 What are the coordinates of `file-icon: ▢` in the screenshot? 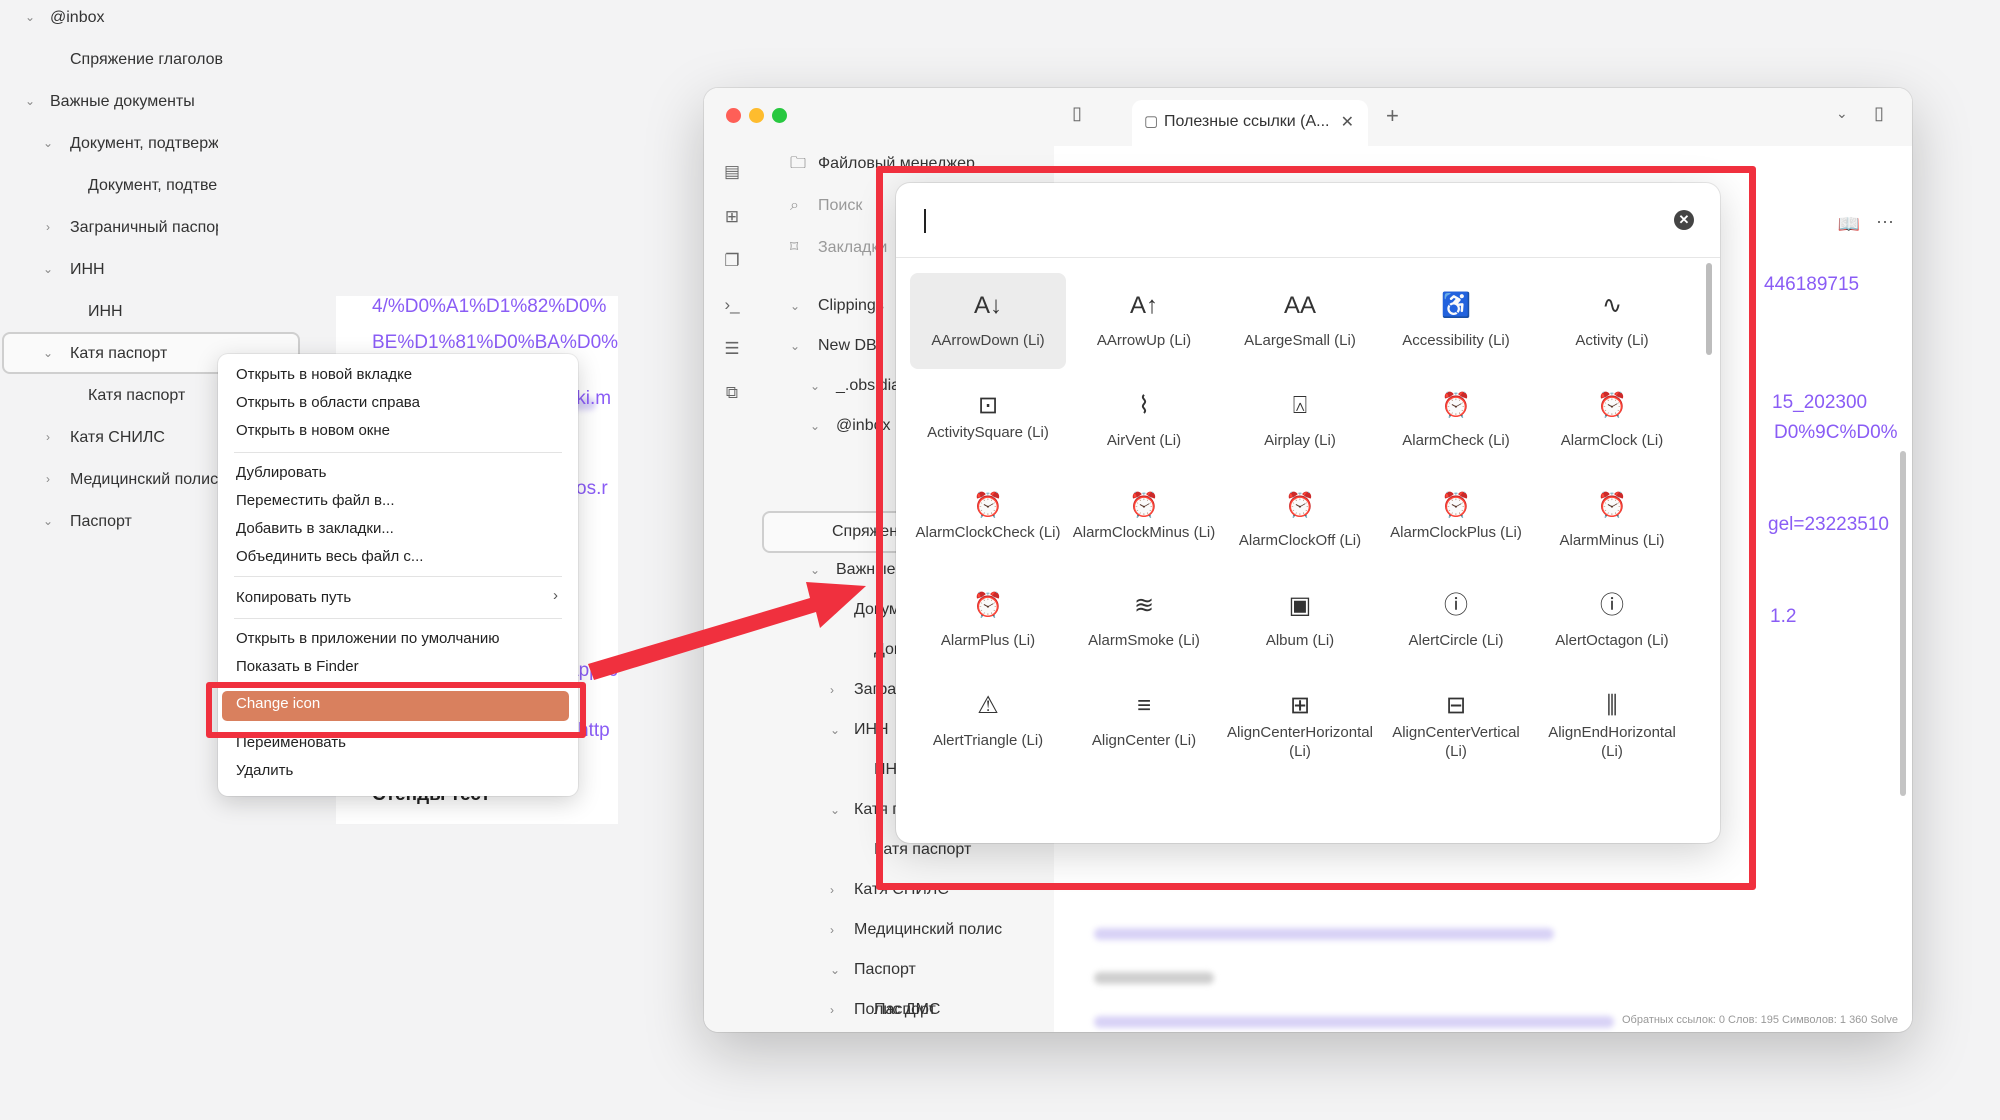 It's located at (1151, 121).